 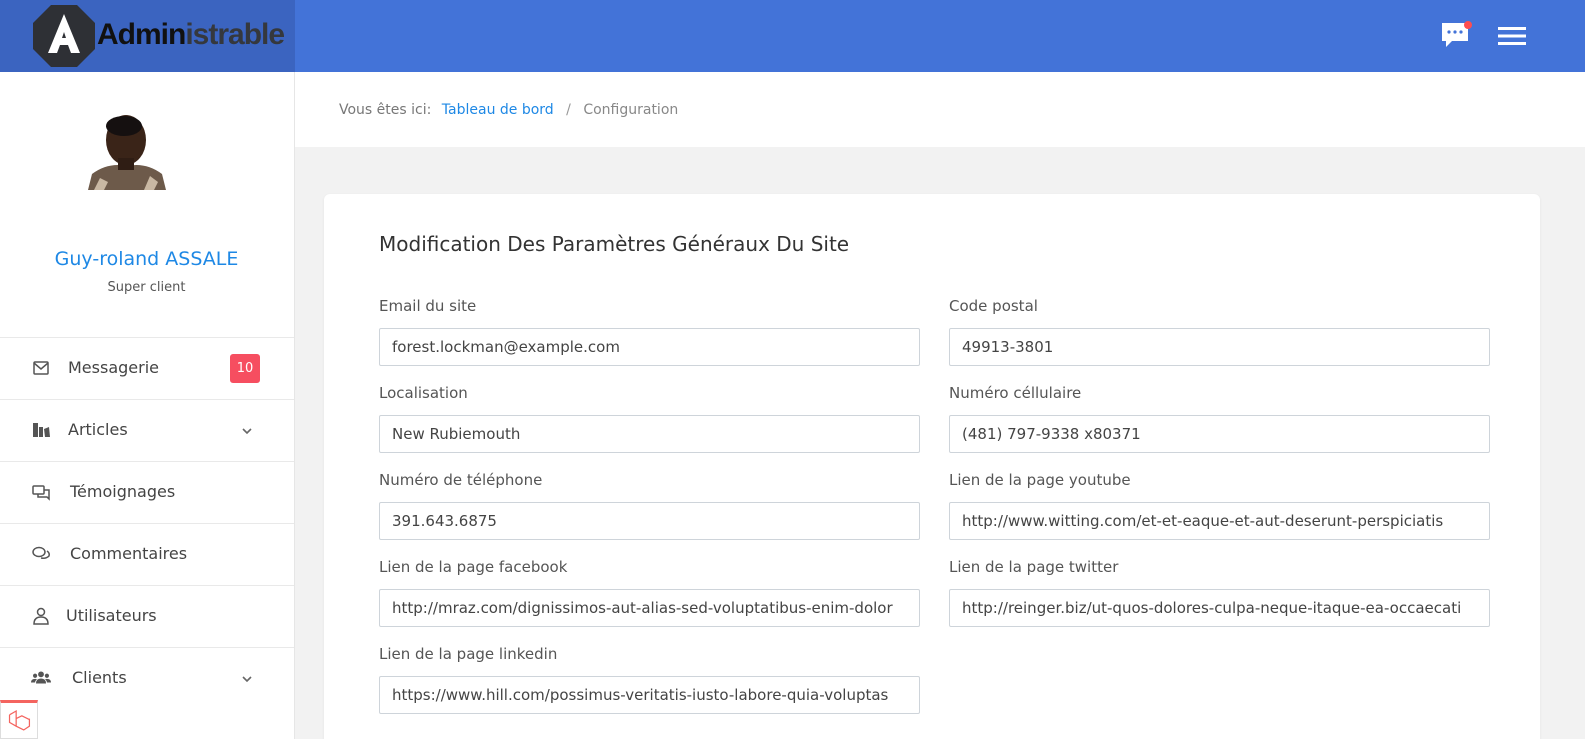 I want to click on sidebar-item-label: Utilisateurs, so click(x=111, y=615).